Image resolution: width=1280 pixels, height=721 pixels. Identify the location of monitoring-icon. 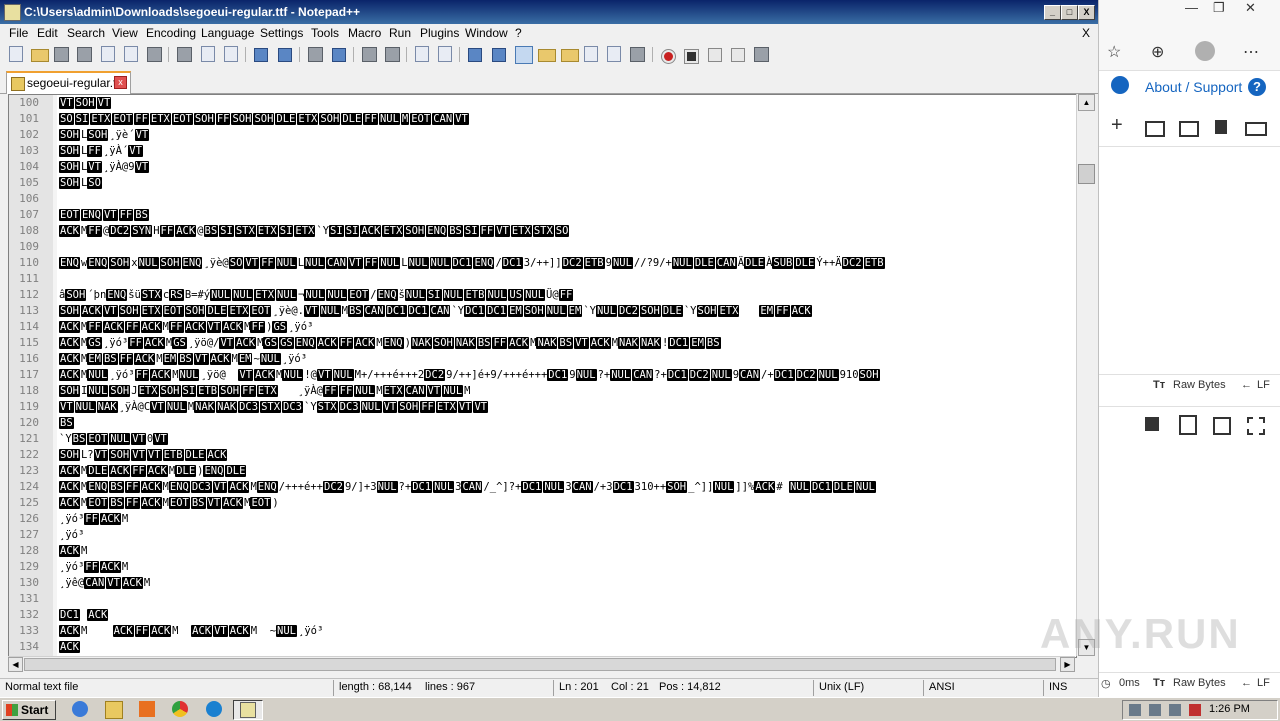
(637, 54).